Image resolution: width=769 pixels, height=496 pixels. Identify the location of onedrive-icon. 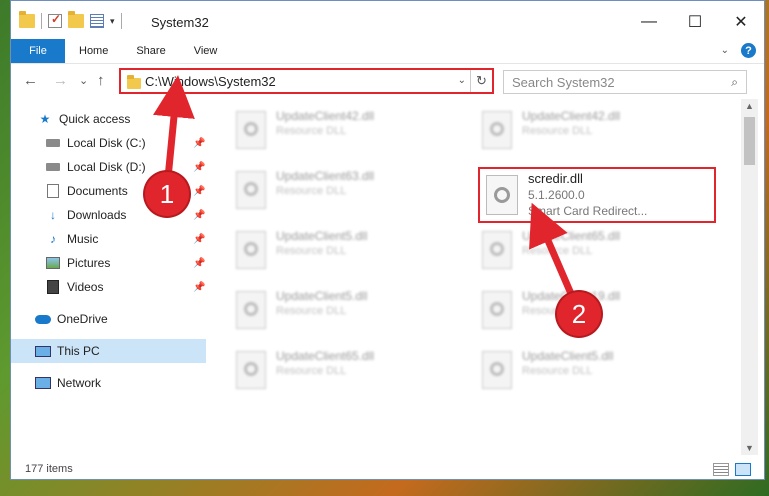
(43, 319).